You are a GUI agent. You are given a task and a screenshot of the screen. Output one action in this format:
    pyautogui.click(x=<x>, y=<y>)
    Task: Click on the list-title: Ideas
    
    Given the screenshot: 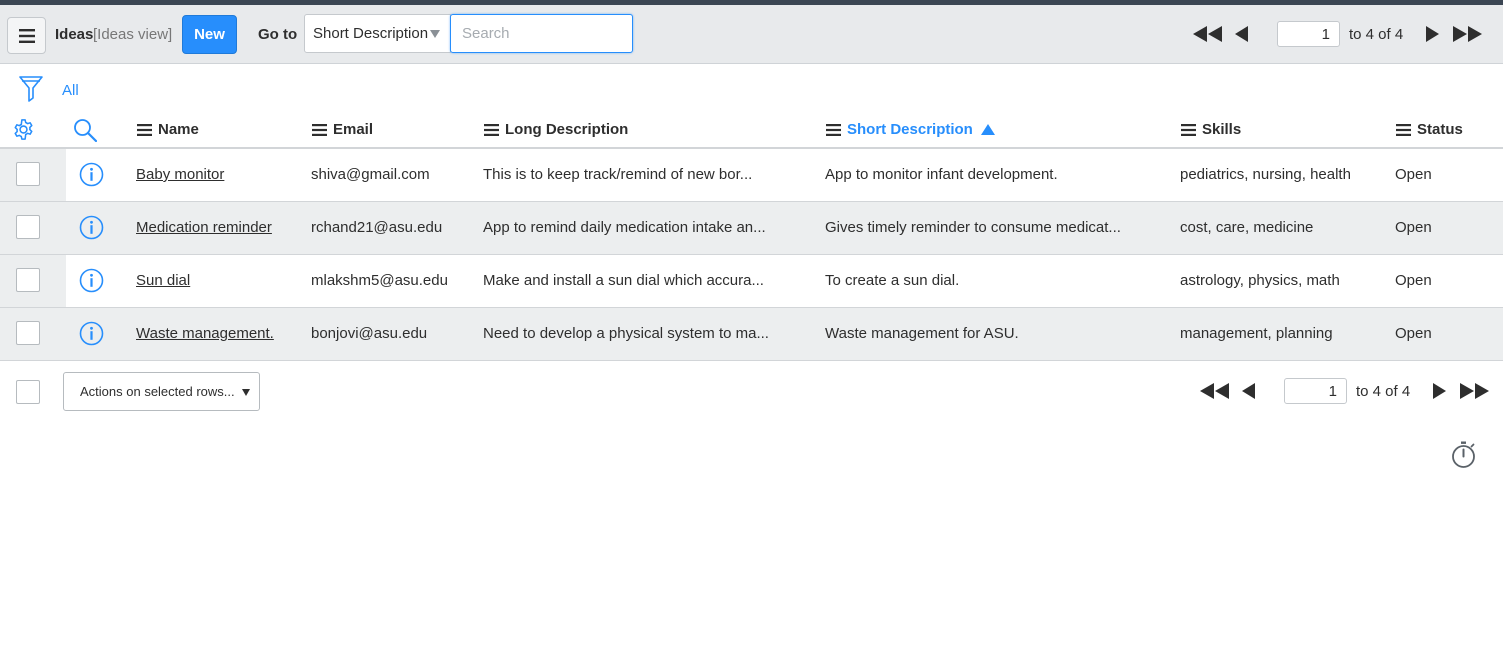 What is the action you would take?
    pyautogui.click(x=74, y=34)
    